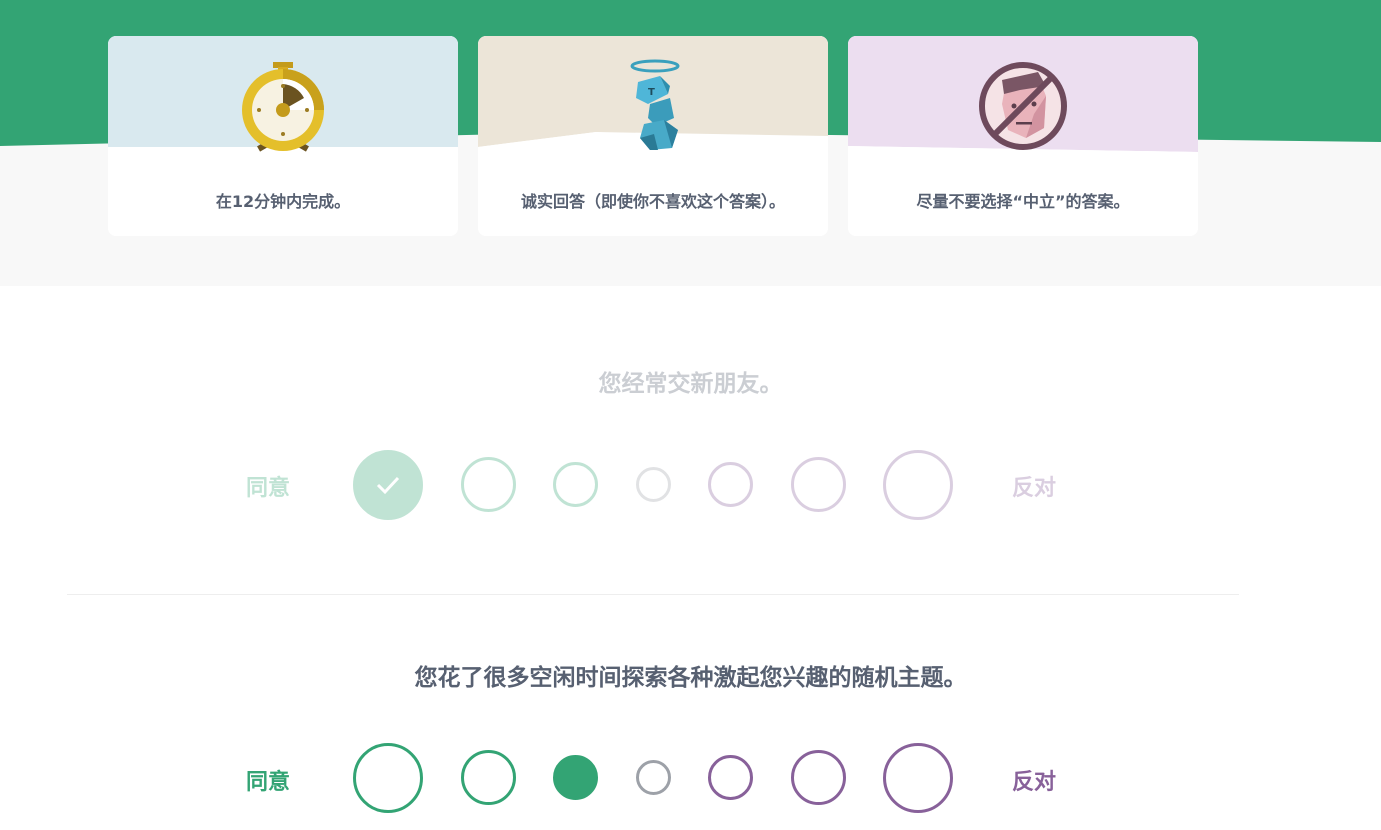 The image size is (1381, 830). I want to click on tip-text: 尽量不要选择“中立”的答案。, so click(1023, 201).